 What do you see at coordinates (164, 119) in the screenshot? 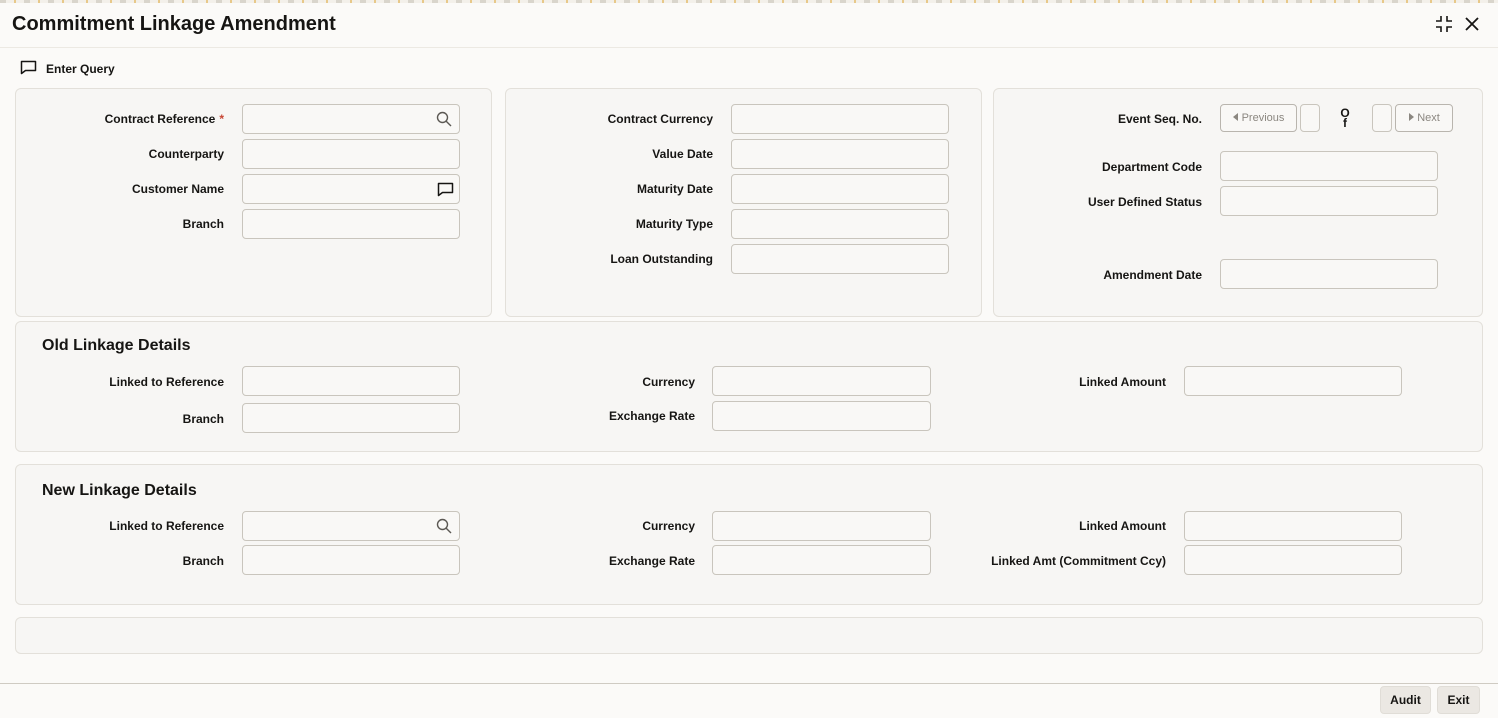
I see `contract-reference-label: Contract Reference *` at bounding box center [164, 119].